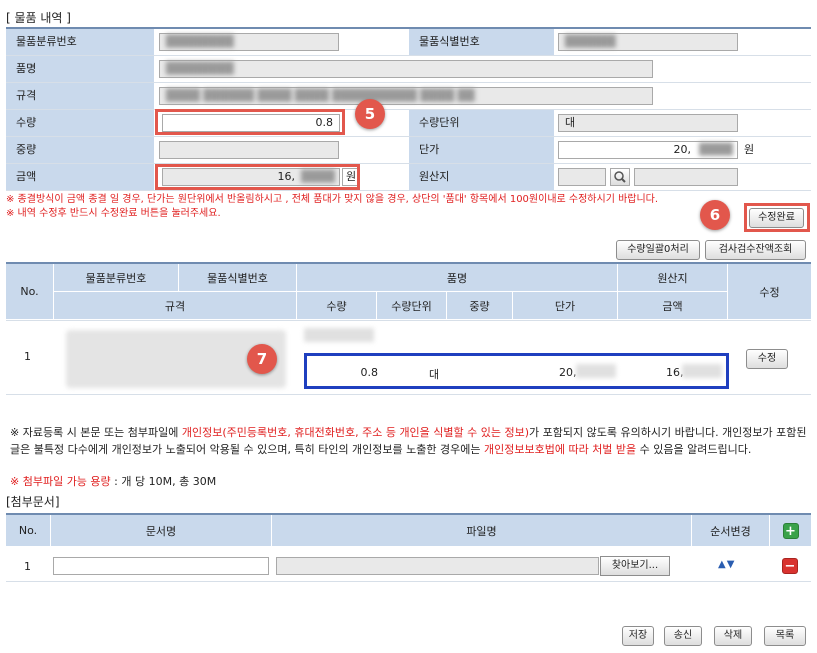  Describe the element at coordinates (638, 636) in the screenshot. I see `save-button: 저장` at that location.